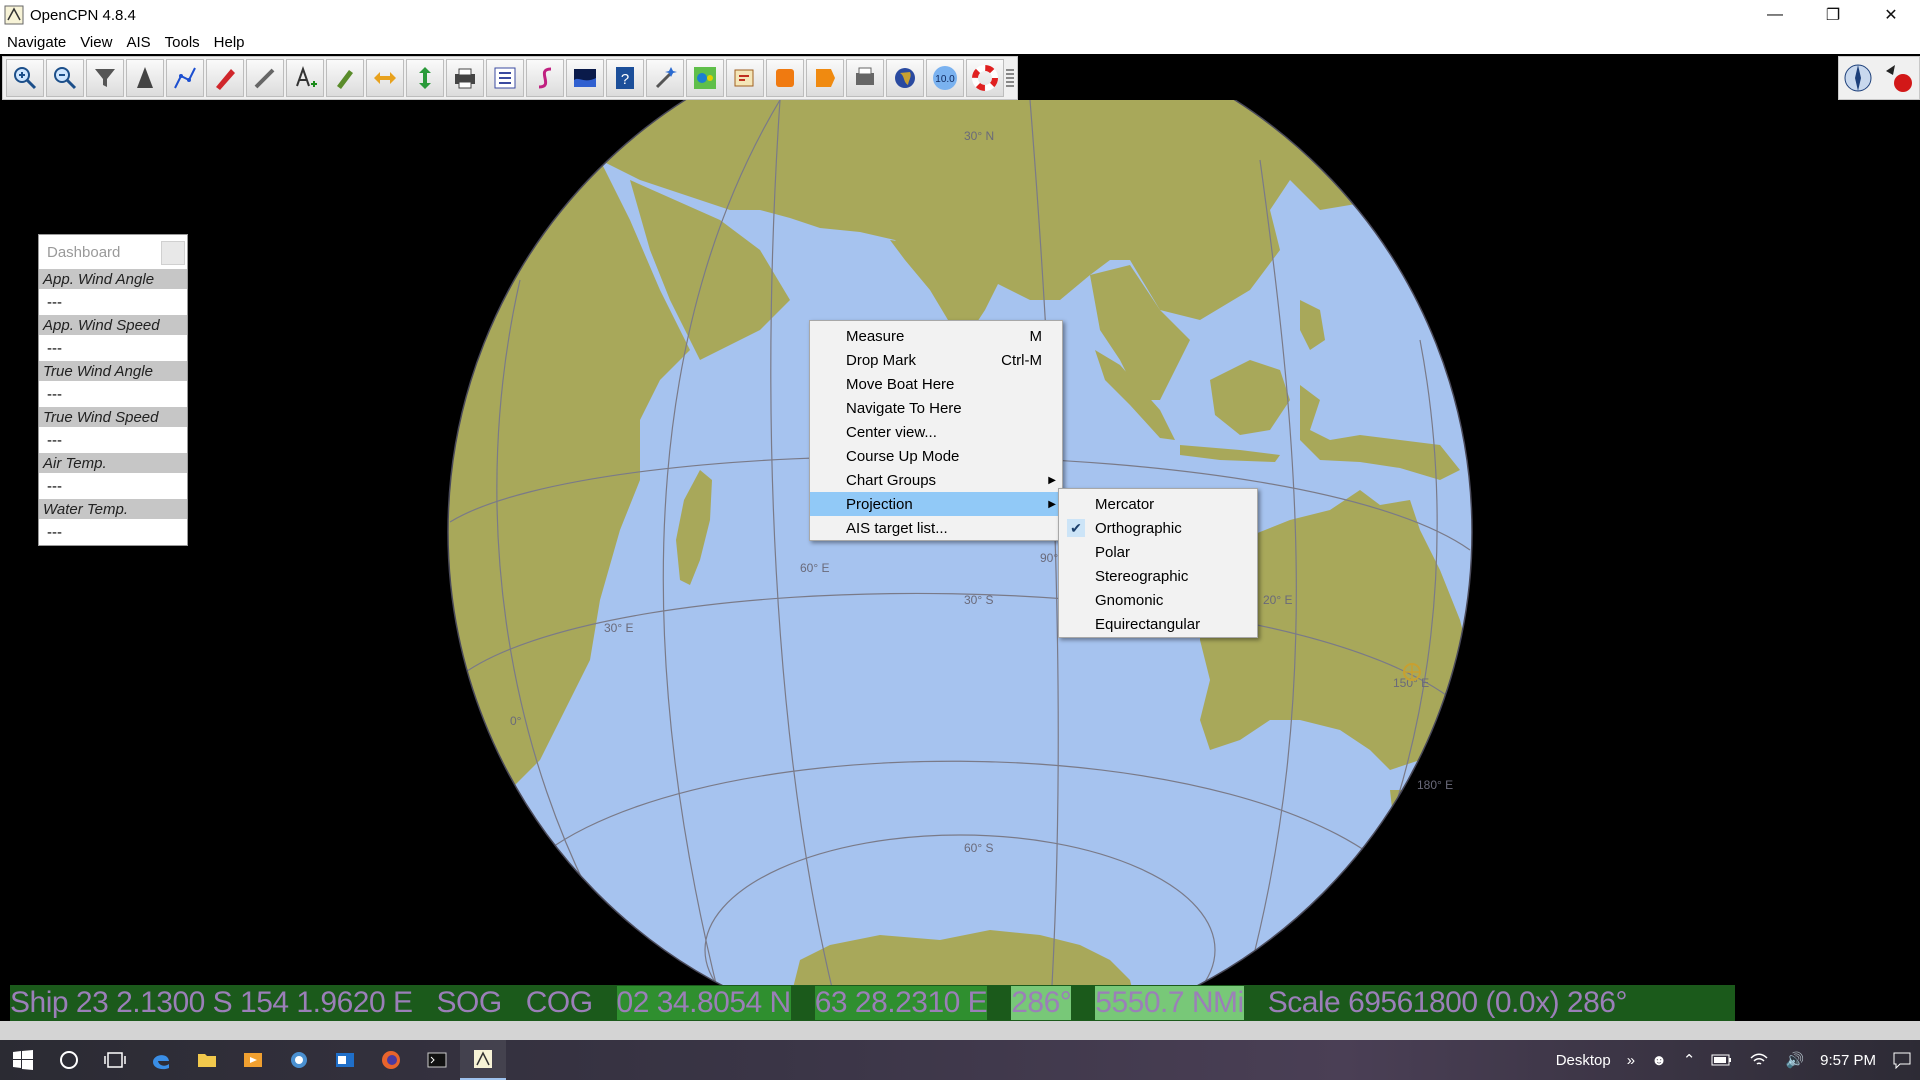  What do you see at coordinates (113, 532) in the screenshot?
I see `dashboard-item-value: ---` at bounding box center [113, 532].